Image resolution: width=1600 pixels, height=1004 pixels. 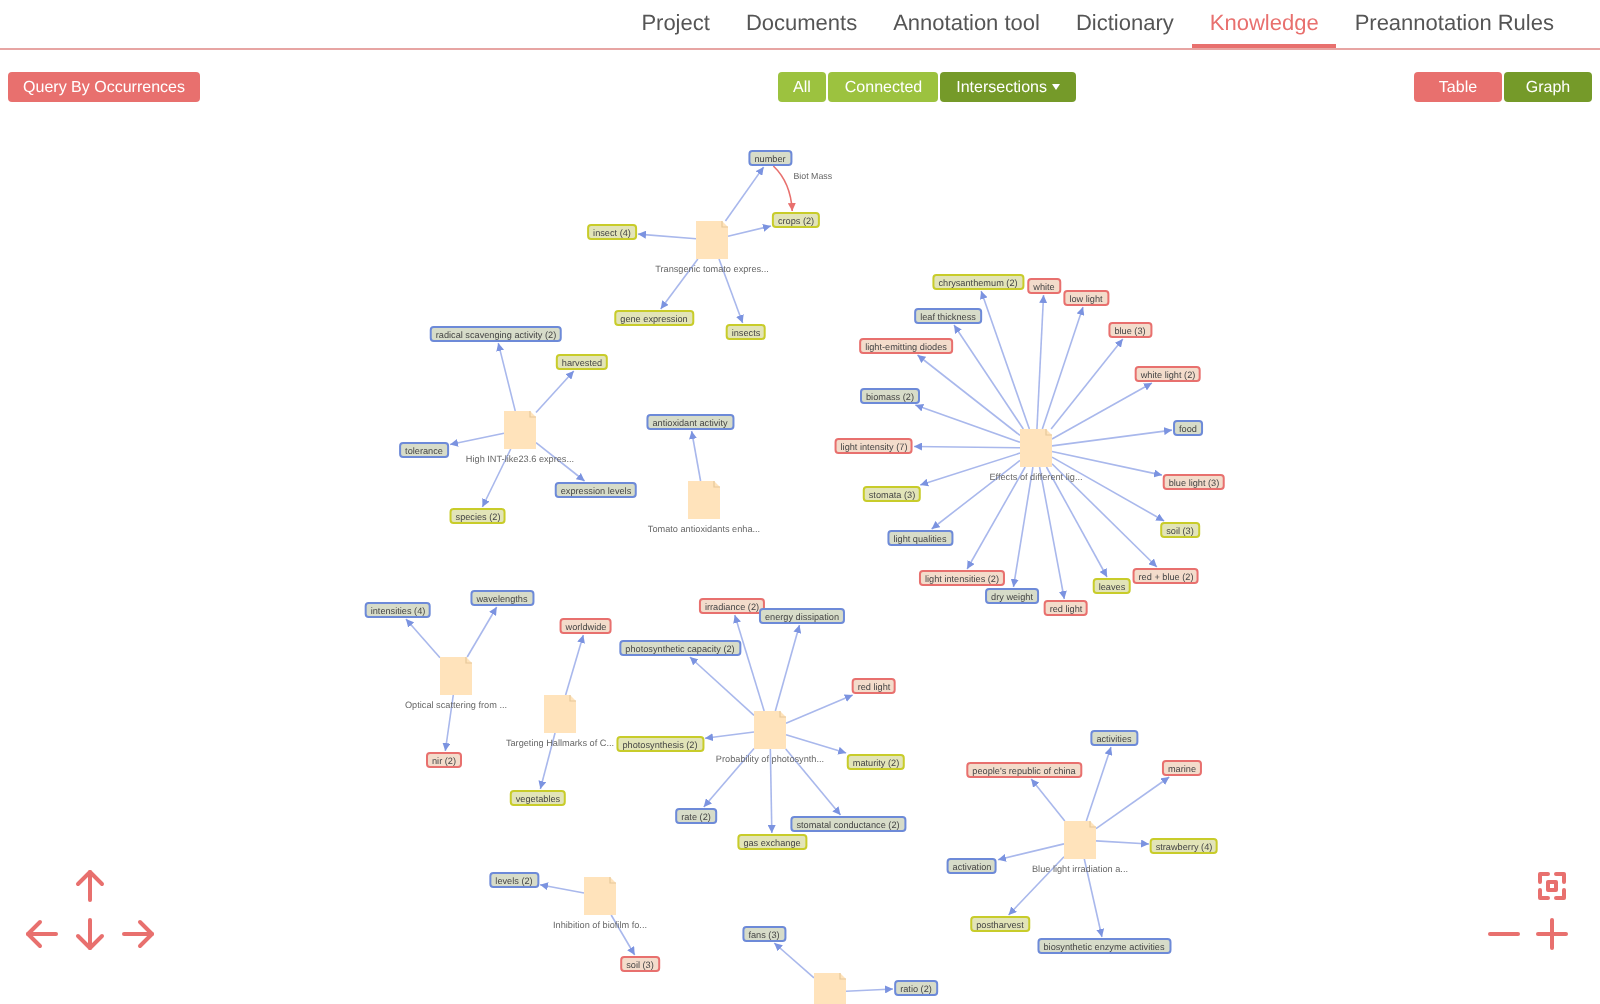 I want to click on pan-down-icon, so click(x=90, y=934).